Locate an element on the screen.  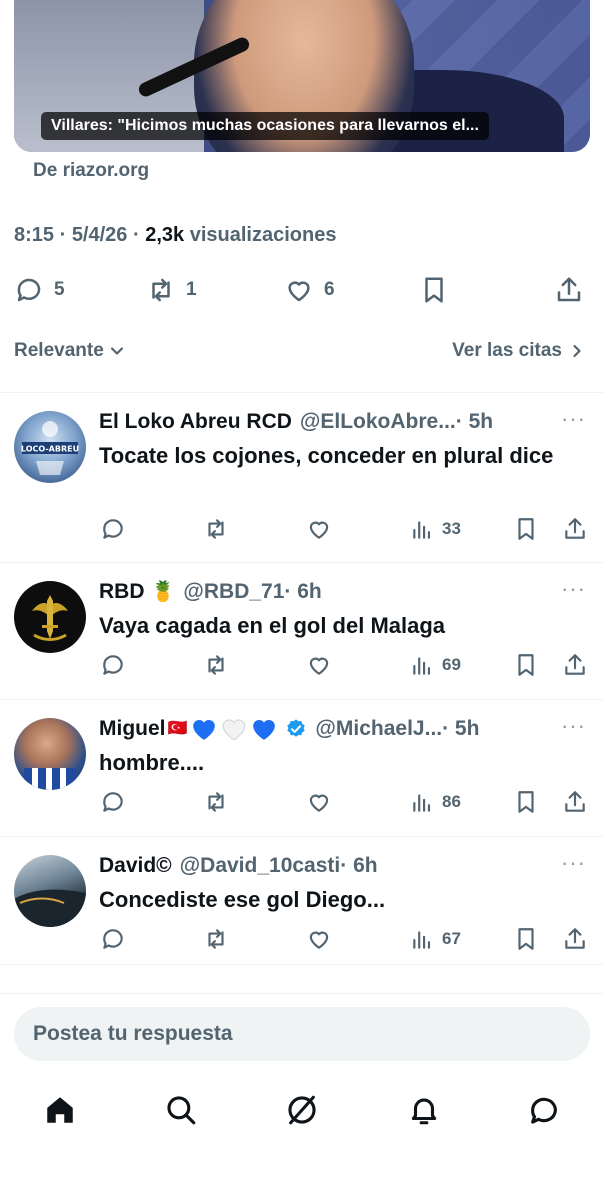
tab-home is located at coordinates (60, 1110).